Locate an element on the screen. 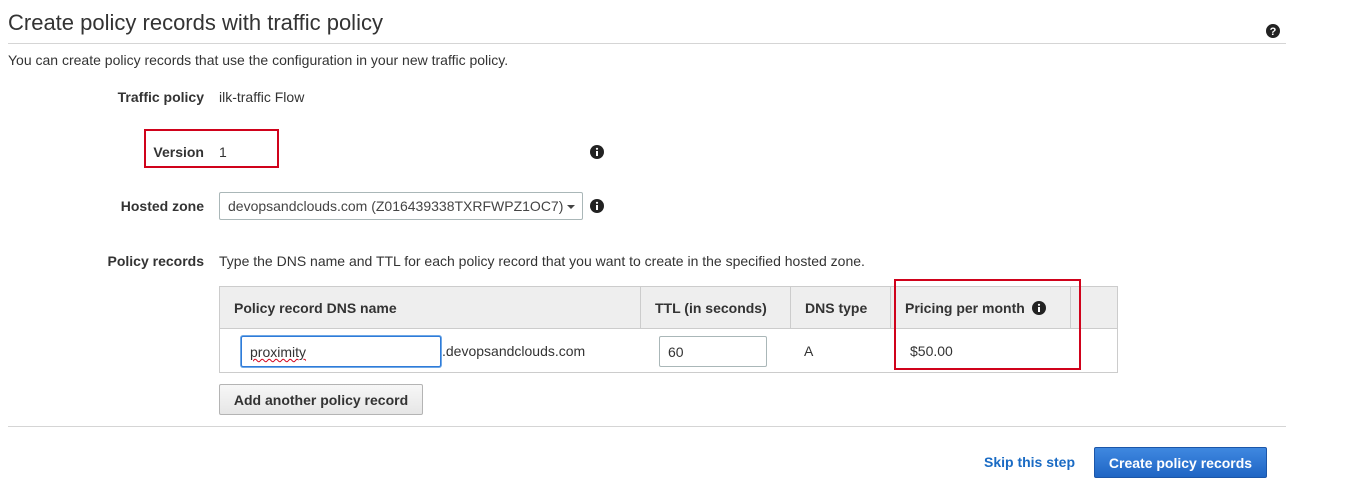 The image size is (1364, 492). add-policy-record-button: Add another policy record is located at coordinates (321, 399).